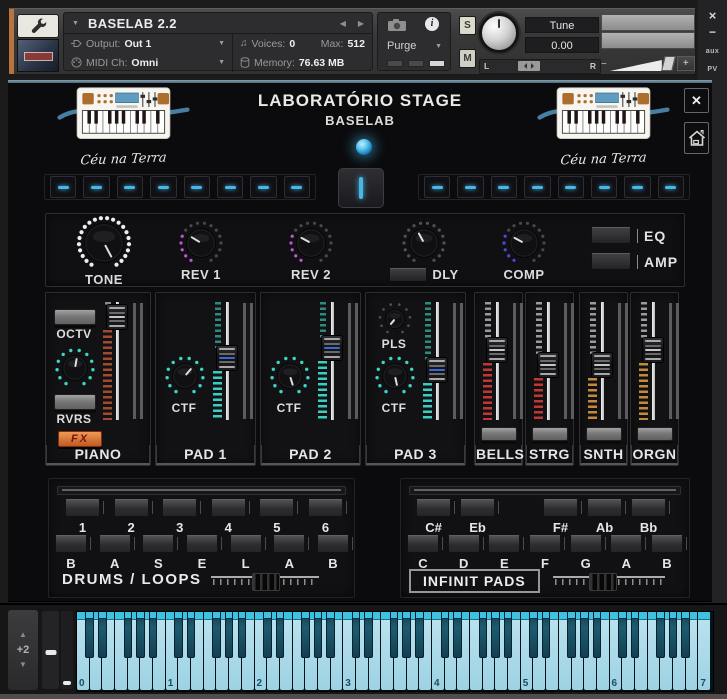 This screenshot has width=727, height=699. I want to click on pls-knob, so click(395, 319).